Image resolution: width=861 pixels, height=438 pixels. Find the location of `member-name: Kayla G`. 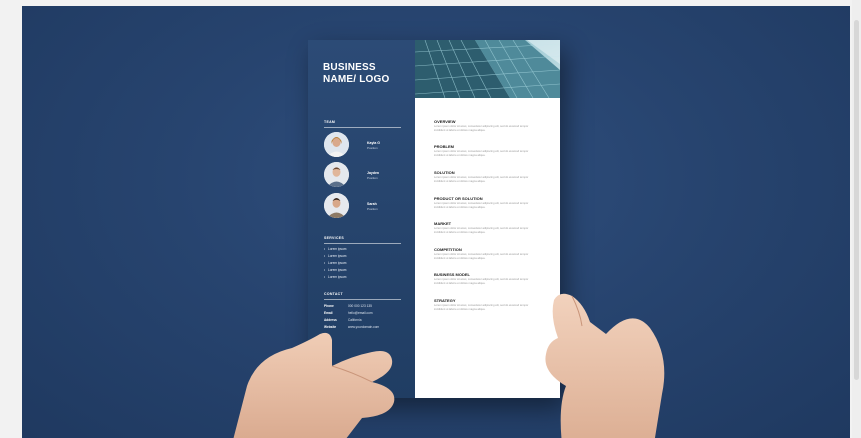

member-name: Kayla G is located at coordinates (374, 143).